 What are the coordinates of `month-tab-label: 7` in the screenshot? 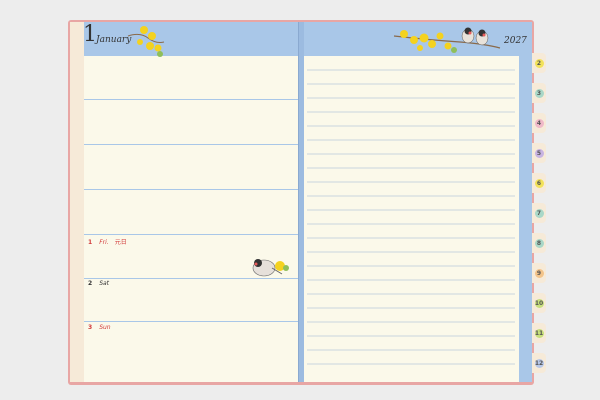 It's located at (539, 213).